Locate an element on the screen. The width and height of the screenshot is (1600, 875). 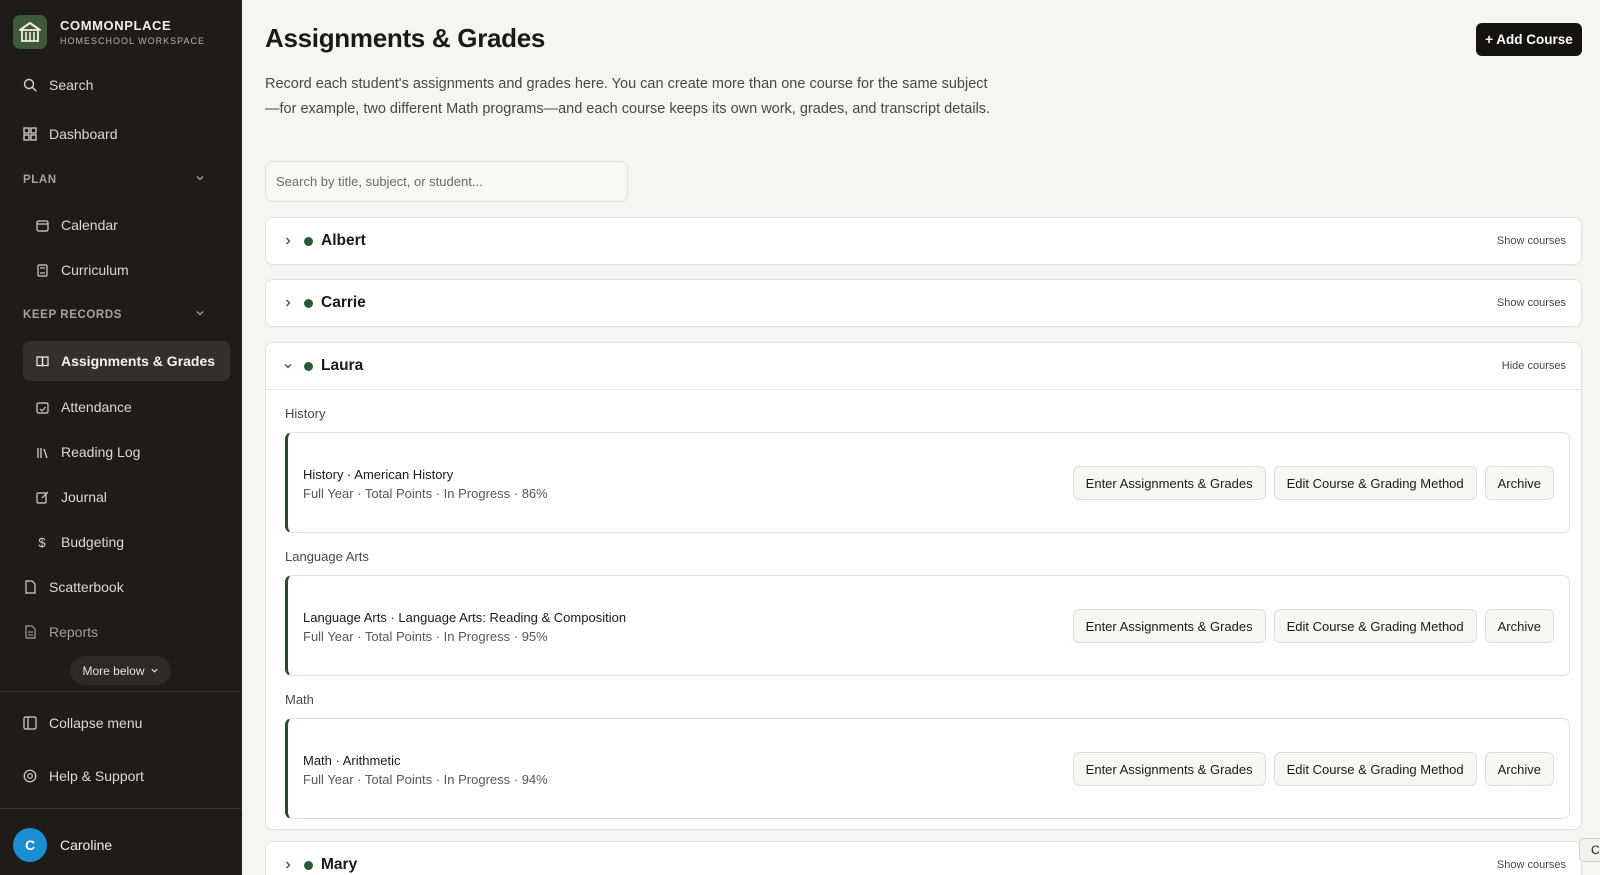
search-input is located at coordinates (446, 181).